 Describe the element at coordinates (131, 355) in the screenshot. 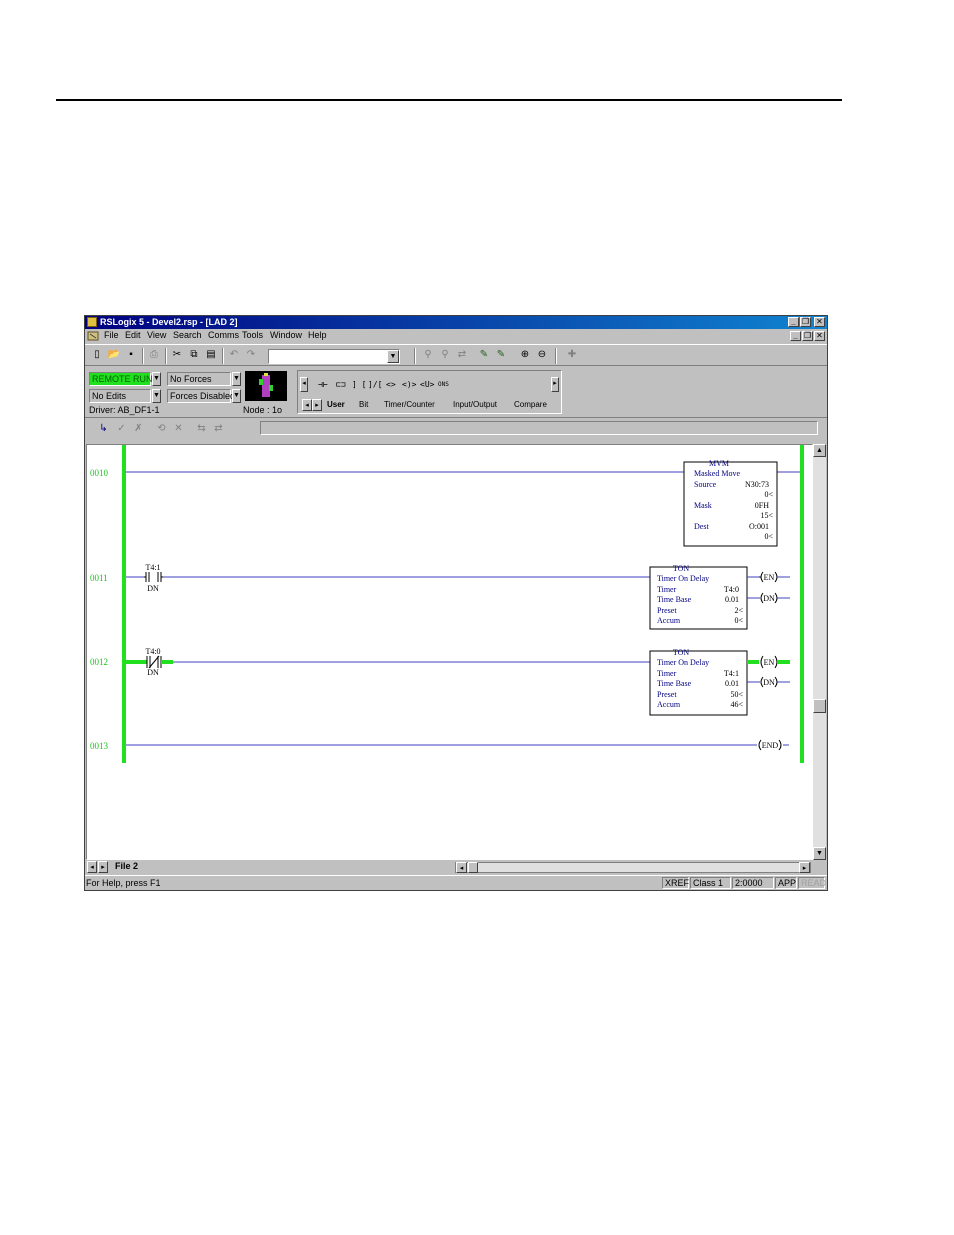

I see `save-icon: ▪` at that location.